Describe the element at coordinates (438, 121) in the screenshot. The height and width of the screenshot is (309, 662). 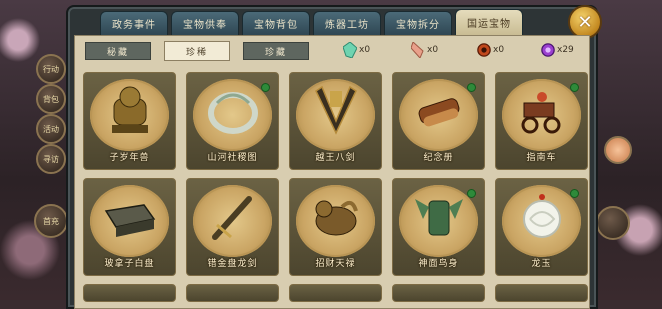
I see `treasure-card: 纪念册` at that location.